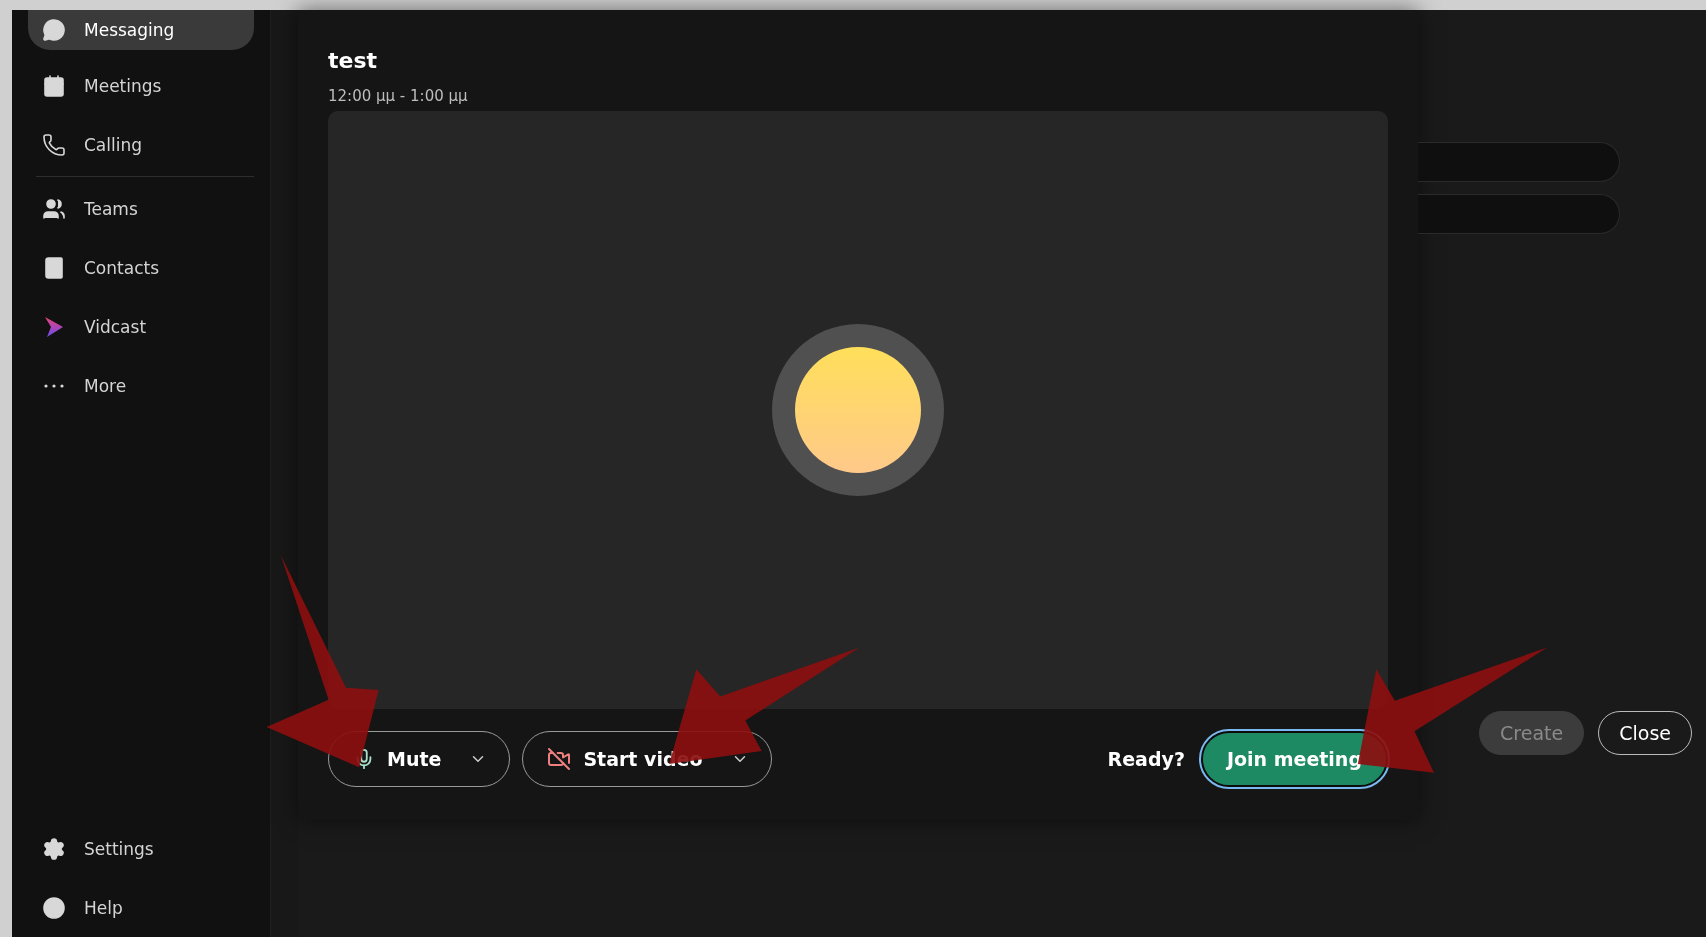  What do you see at coordinates (141, 326) in the screenshot?
I see `sidebar-item: Vidcast` at bounding box center [141, 326].